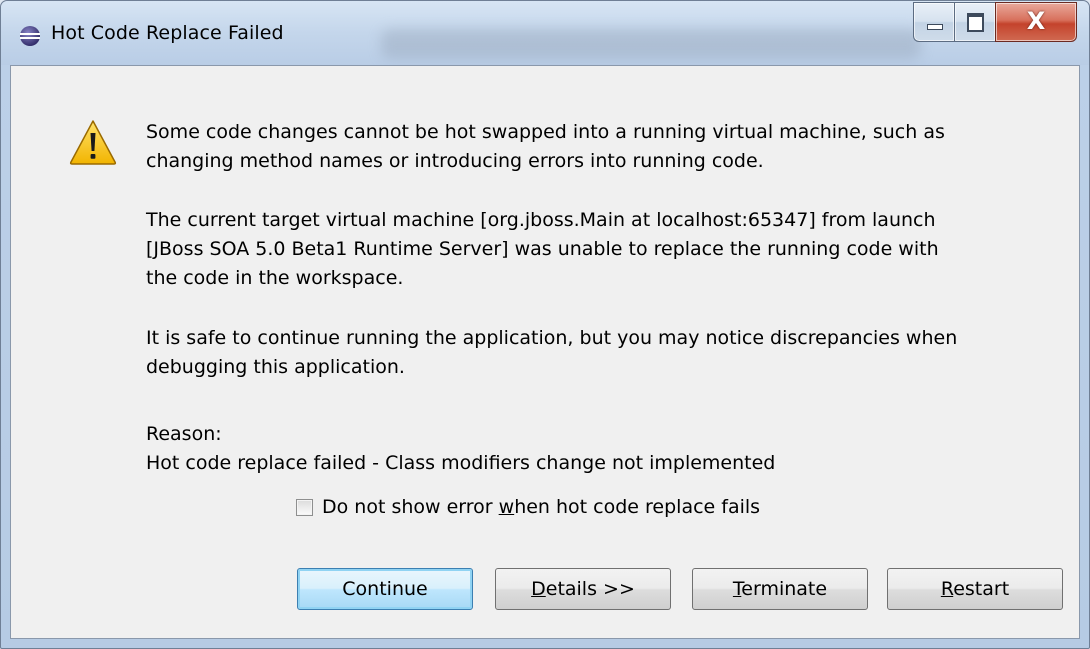  I want to click on suppress-error-checkbox, so click(304, 507).